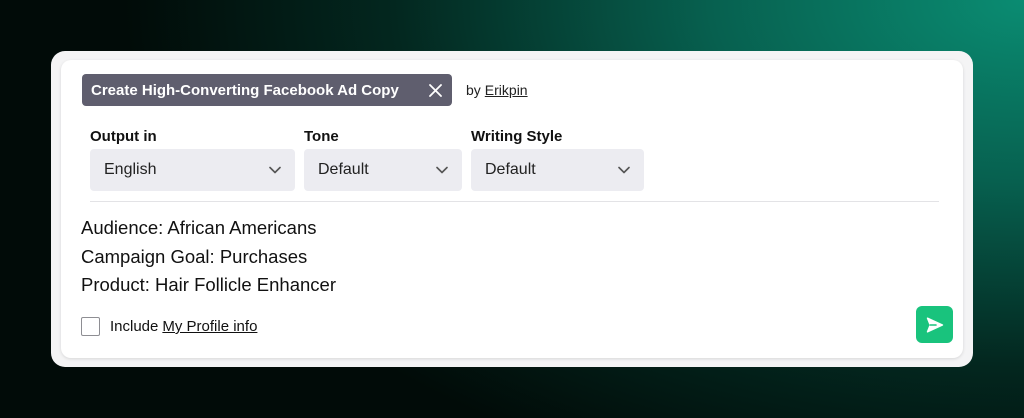  I want to click on output-language-label: Output in, so click(123, 136).